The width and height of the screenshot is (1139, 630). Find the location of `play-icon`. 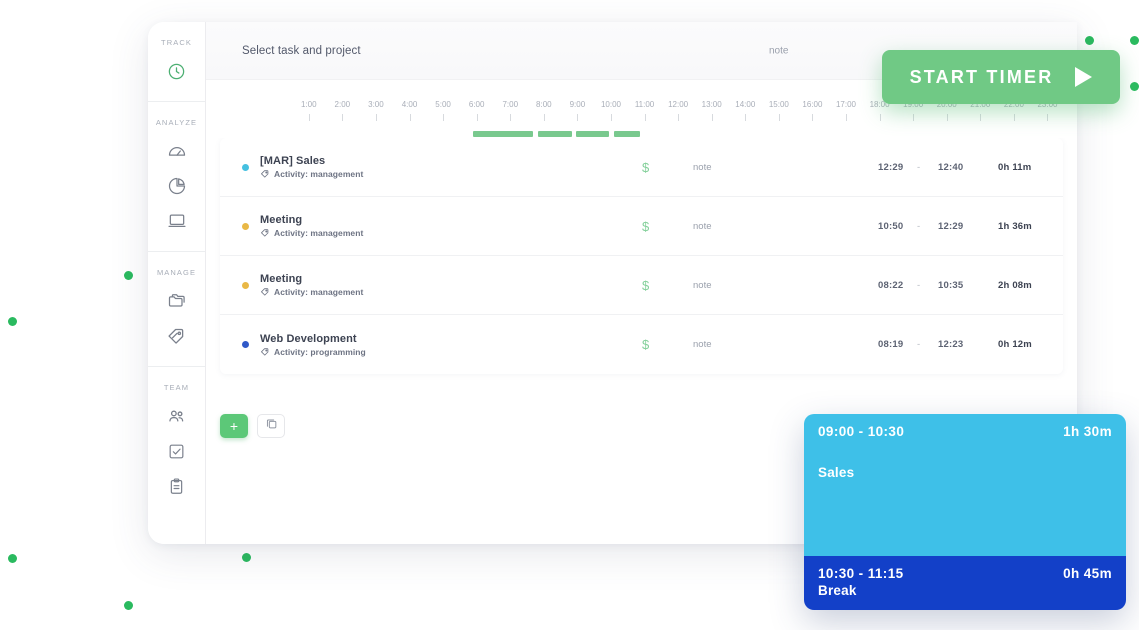

play-icon is located at coordinates (1084, 77).